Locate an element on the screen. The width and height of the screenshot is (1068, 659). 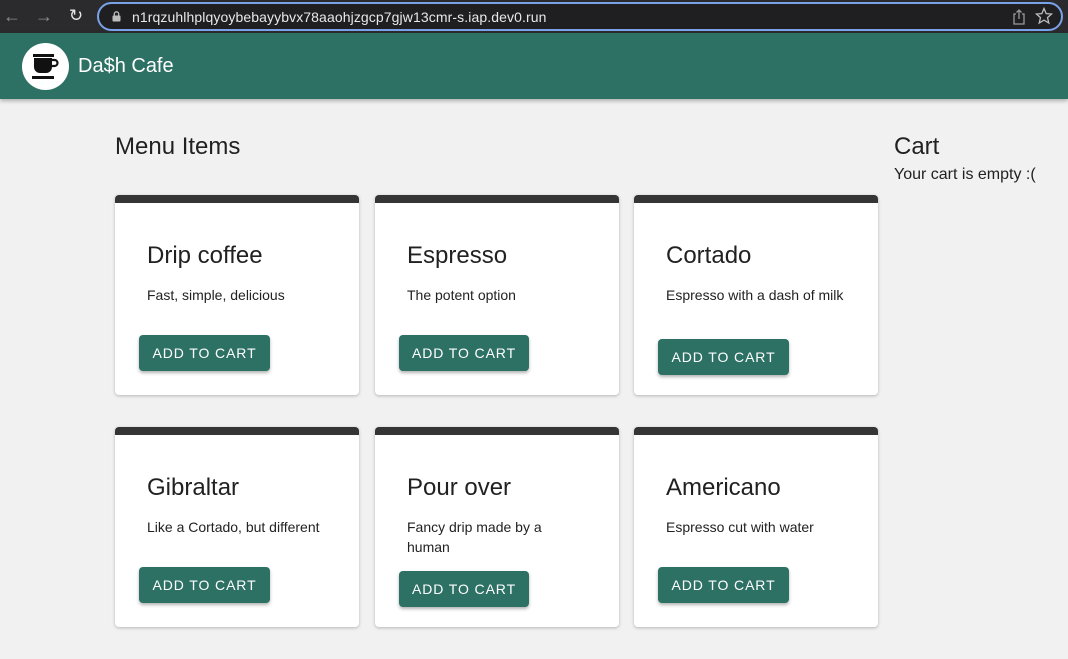
coffee-cup-icon is located at coordinates (45, 66).